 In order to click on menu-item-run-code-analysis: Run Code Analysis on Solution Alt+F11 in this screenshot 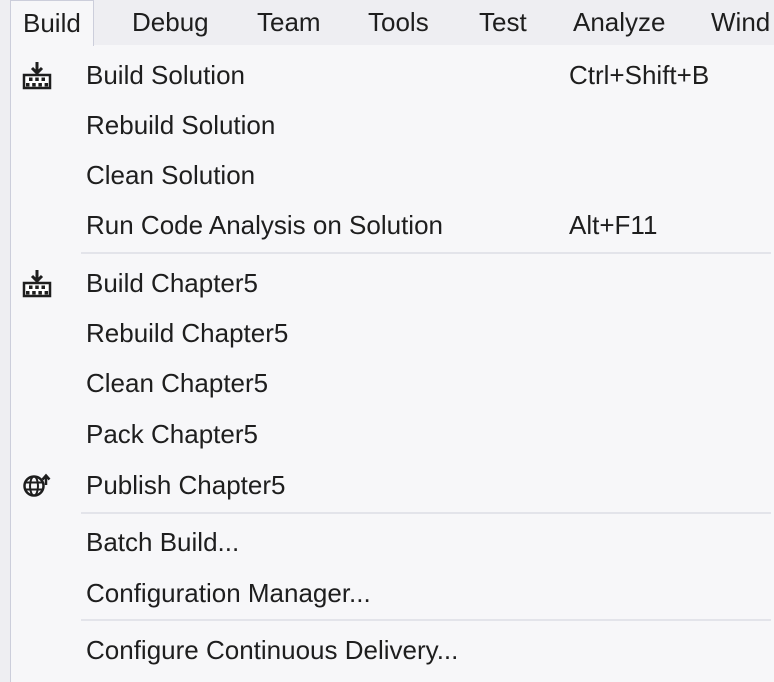, I will do `click(392, 225)`.